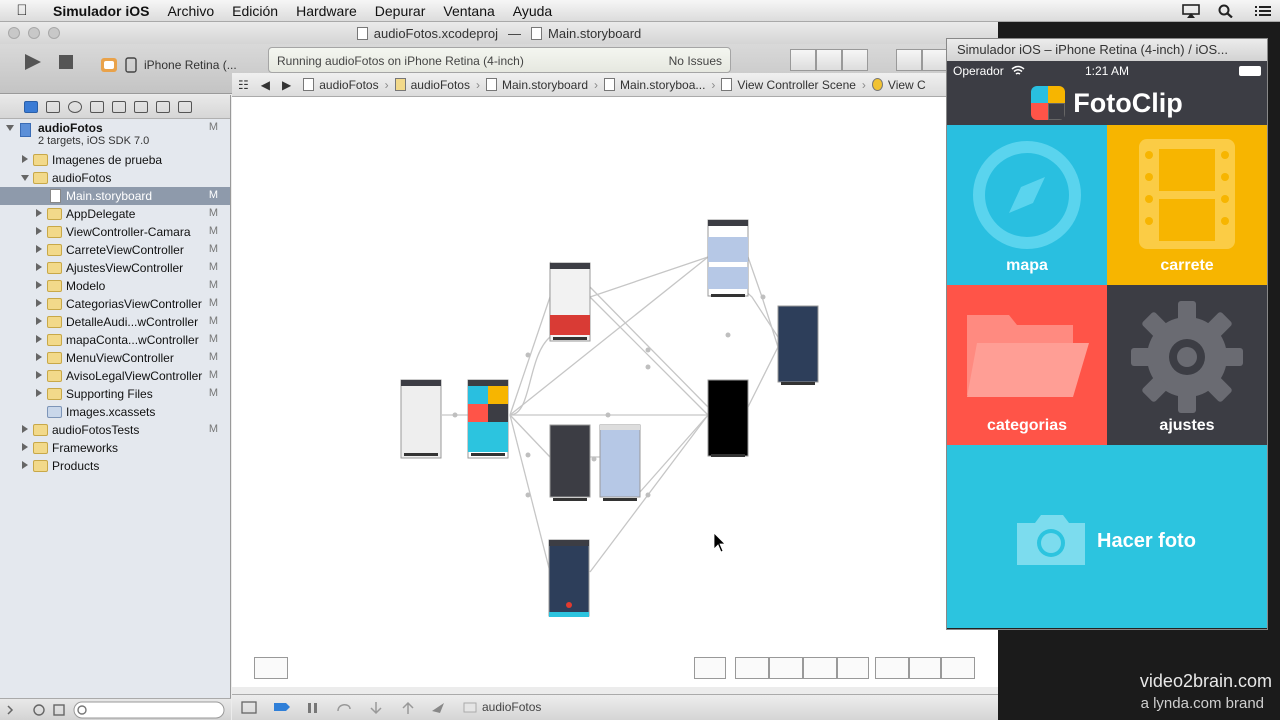 This screenshot has width=1280, height=720. What do you see at coordinates (33, 64) in the screenshot?
I see `run-button` at bounding box center [33, 64].